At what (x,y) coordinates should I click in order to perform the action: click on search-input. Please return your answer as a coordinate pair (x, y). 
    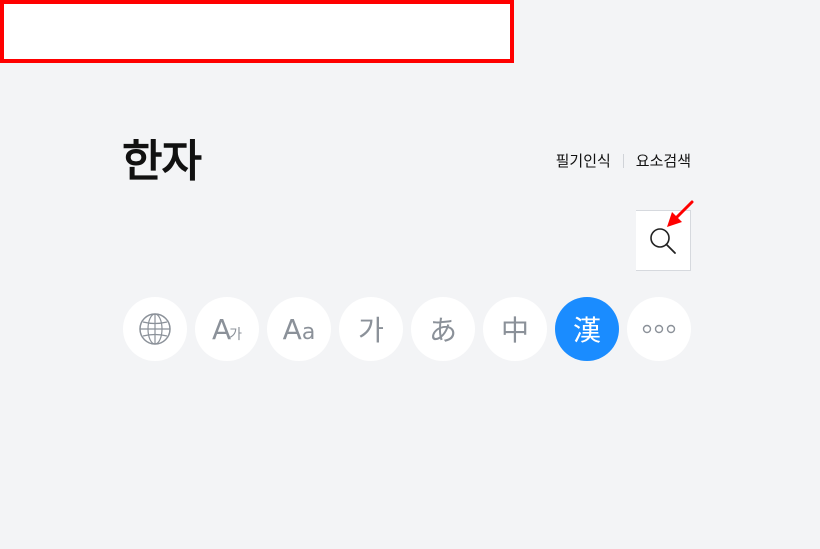
    Looking at the image, I should click on (257, 31).